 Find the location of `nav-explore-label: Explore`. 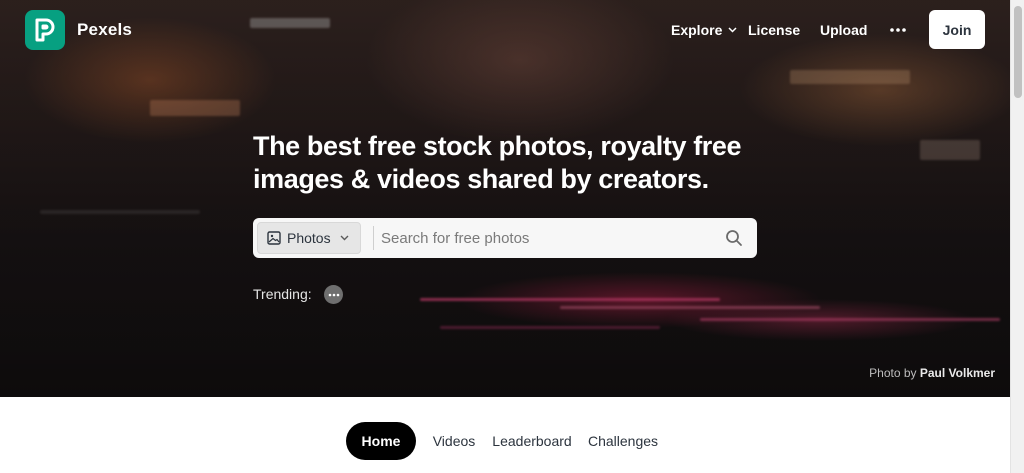

nav-explore-label: Explore is located at coordinates (697, 30).